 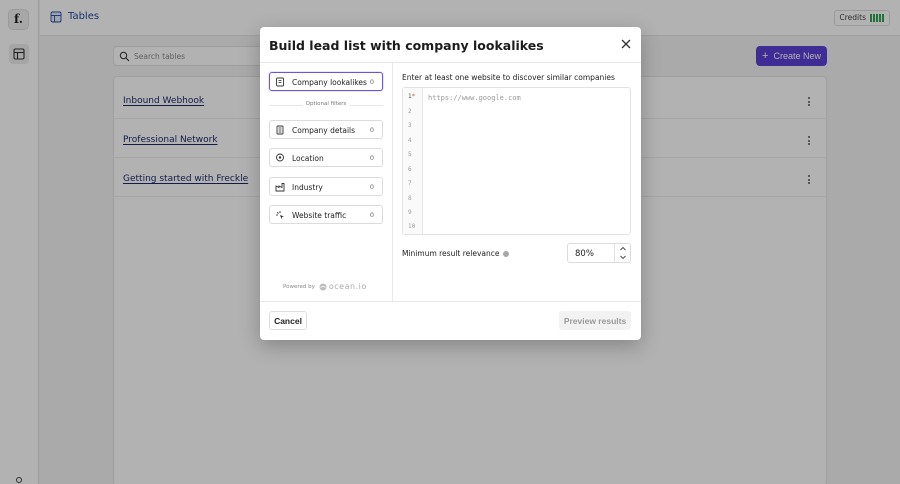 I want to click on filter-industry: Industry 0, so click(x=326, y=186).